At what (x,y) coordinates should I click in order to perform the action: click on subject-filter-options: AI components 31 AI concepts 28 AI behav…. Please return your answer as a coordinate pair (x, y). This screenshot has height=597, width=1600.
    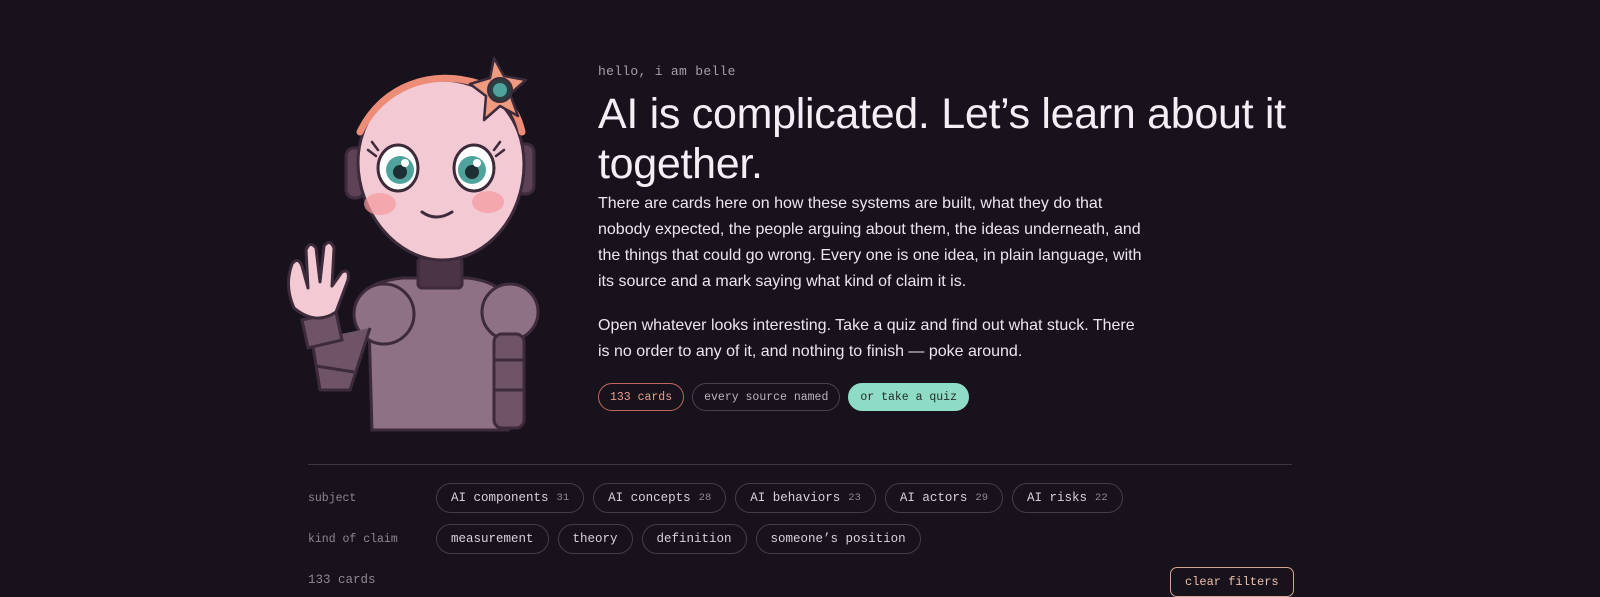
    Looking at the image, I should click on (779, 498).